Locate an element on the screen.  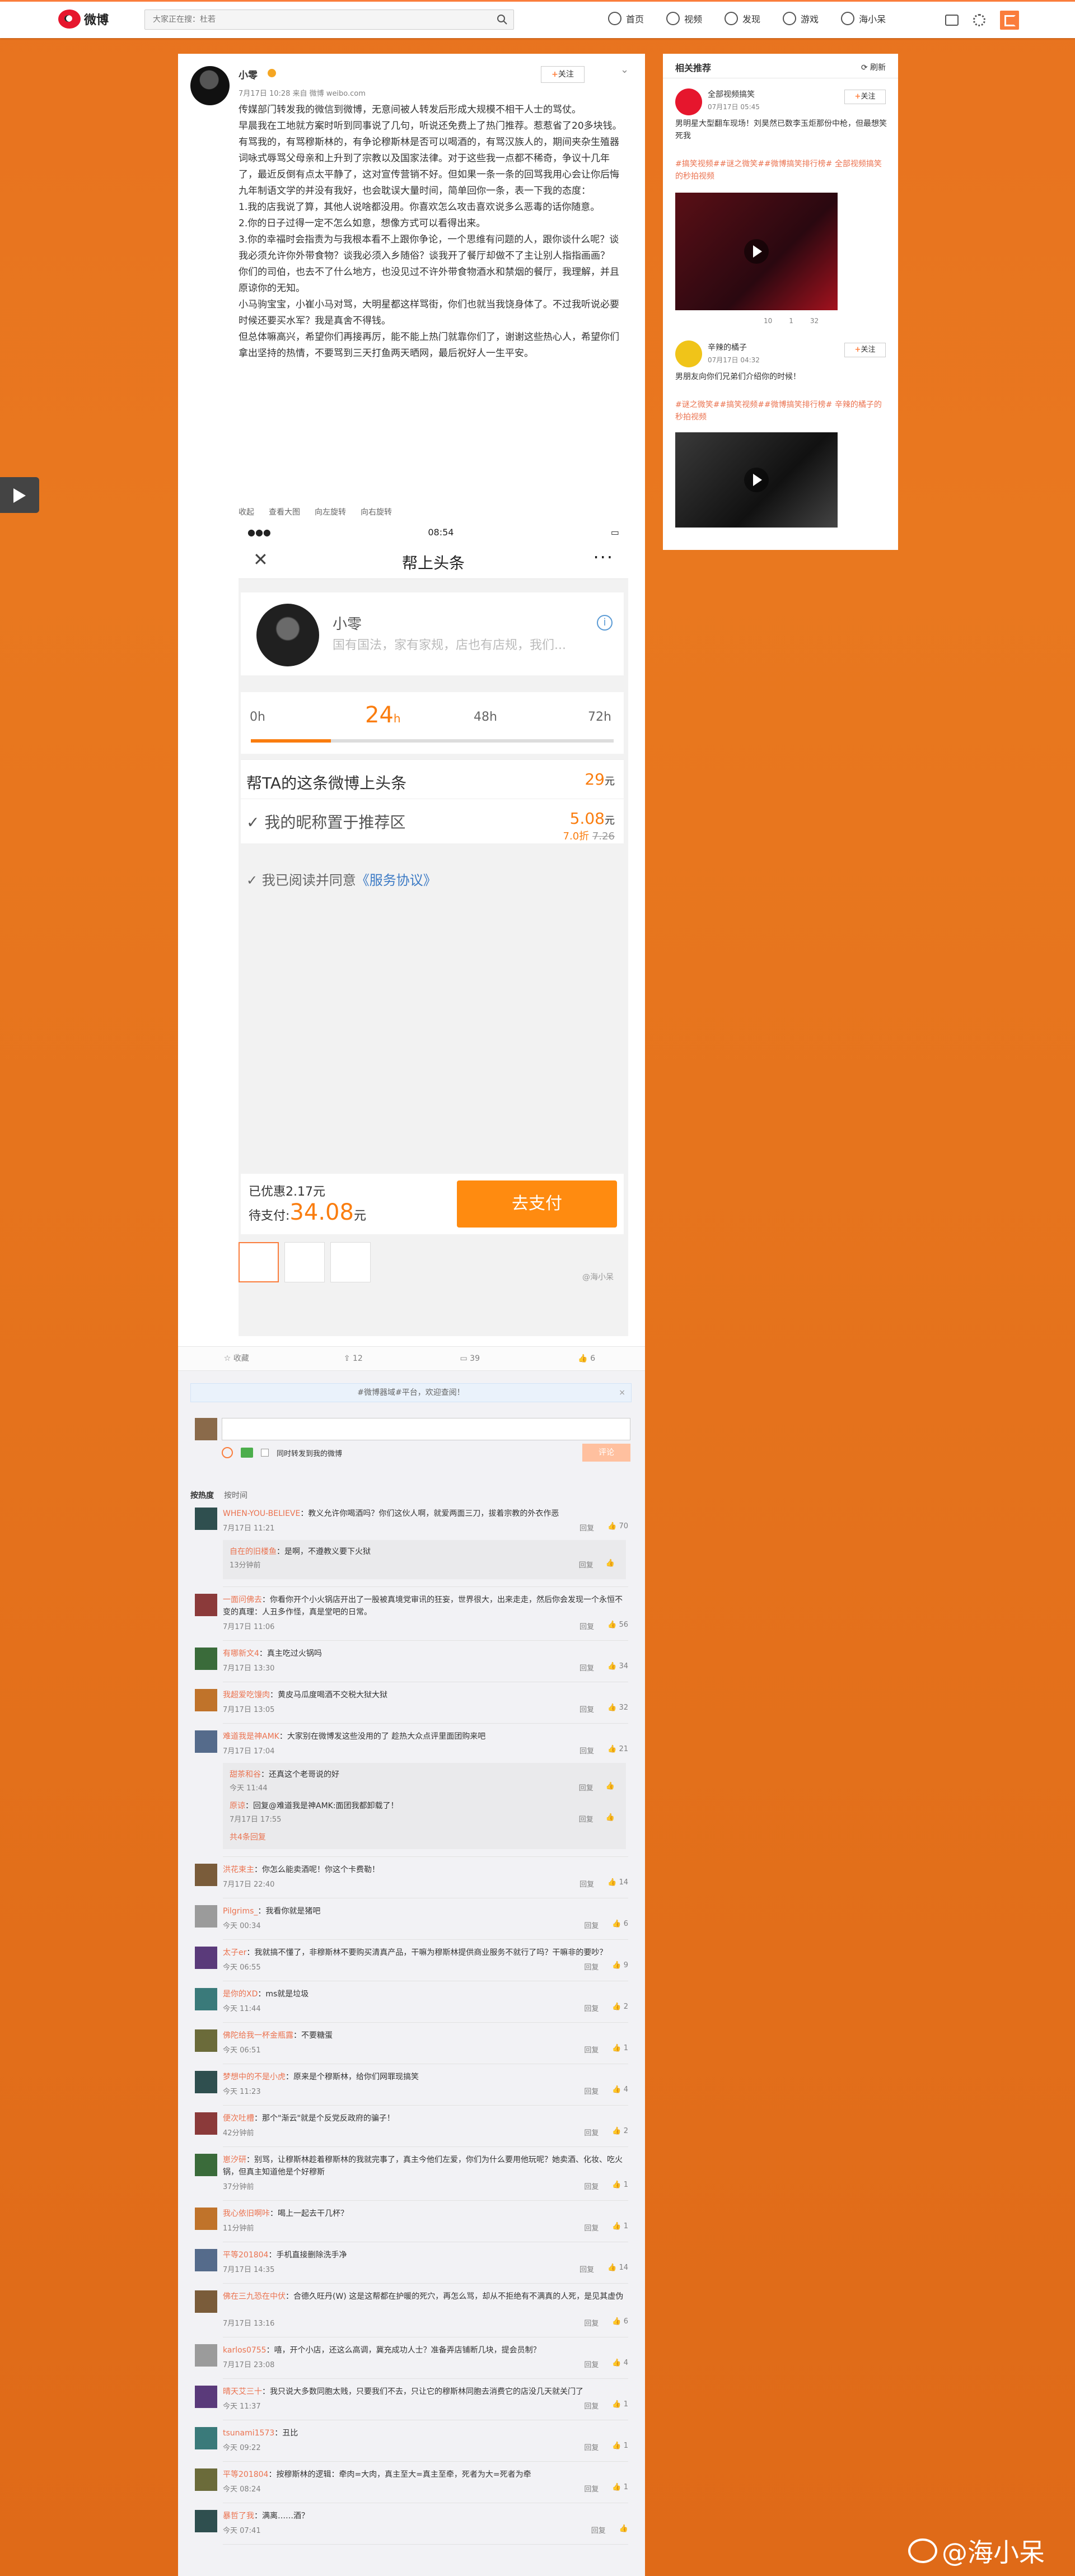
commenter-name: 难道我是神AMK is located at coordinates (251, 1737).